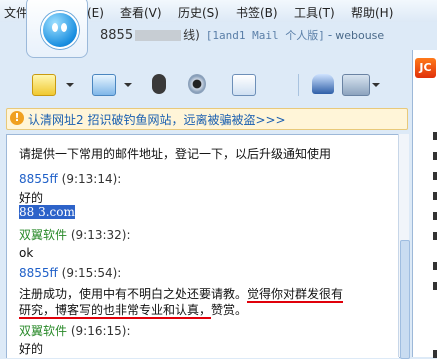 This screenshot has width=437, height=359. What do you see at coordinates (115, 311) in the screenshot?
I see `underlined-segment: 研究，博客写的也非常专业和认真，` at bounding box center [115, 311].